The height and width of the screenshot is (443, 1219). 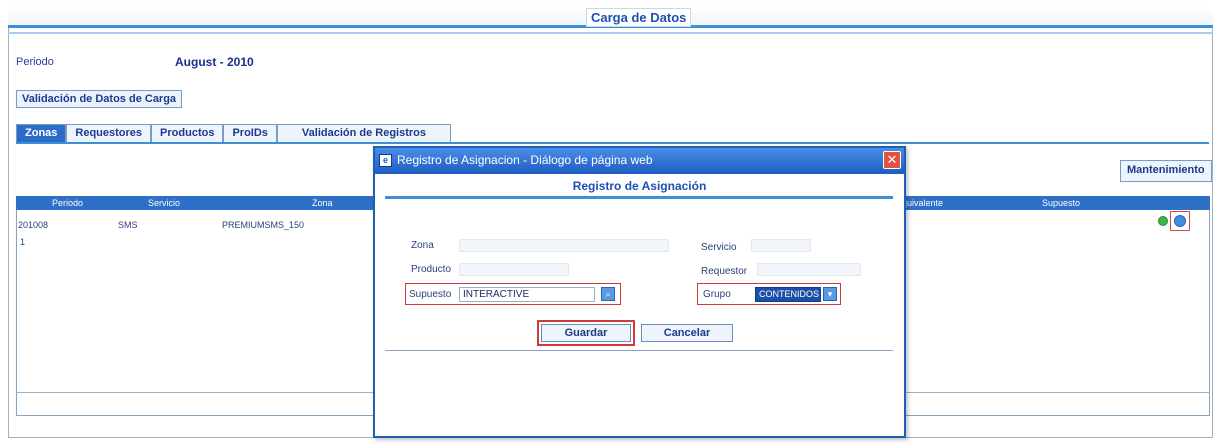 What do you see at coordinates (639, 186) in the screenshot?
I see `dialog-heading: Registro de Asignación` at bounding box center [639, 186].